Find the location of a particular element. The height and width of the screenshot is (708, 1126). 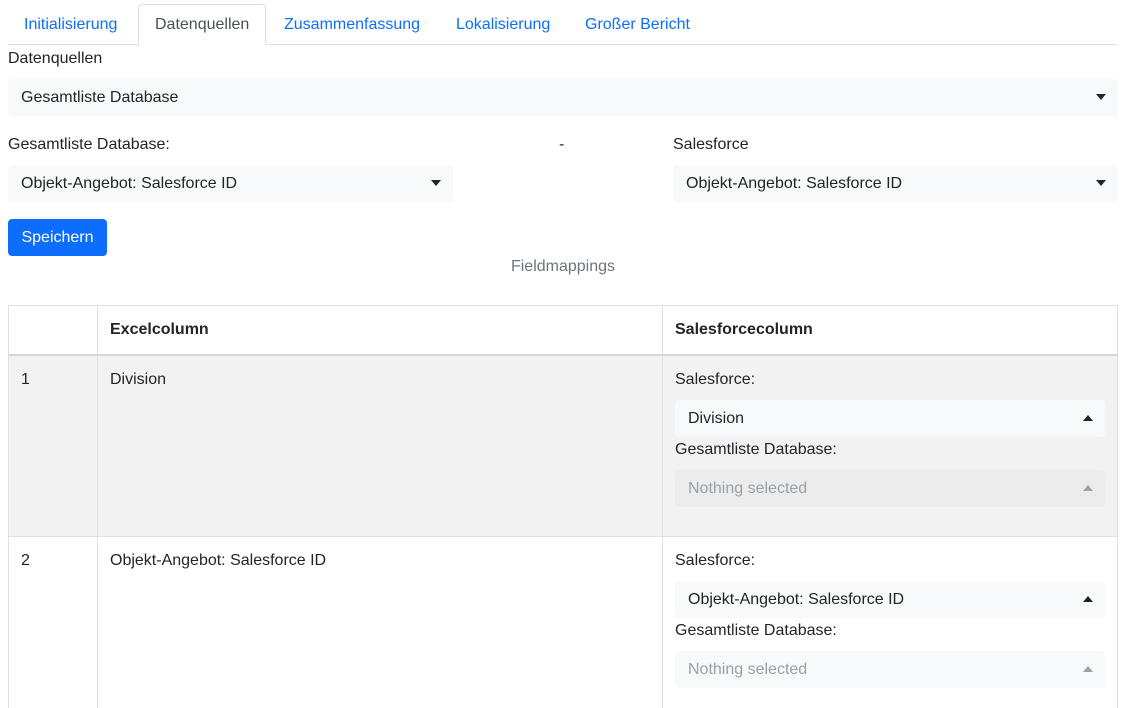

column-header-excel: Excelcolumn is located at coordinates (159, 329).